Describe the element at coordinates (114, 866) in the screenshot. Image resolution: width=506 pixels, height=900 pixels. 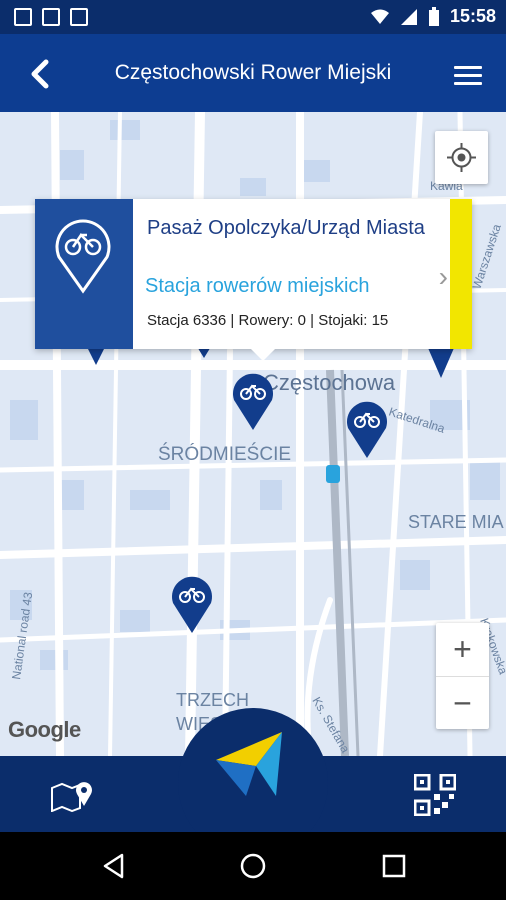
I see `back-triangle-icon` at that location.